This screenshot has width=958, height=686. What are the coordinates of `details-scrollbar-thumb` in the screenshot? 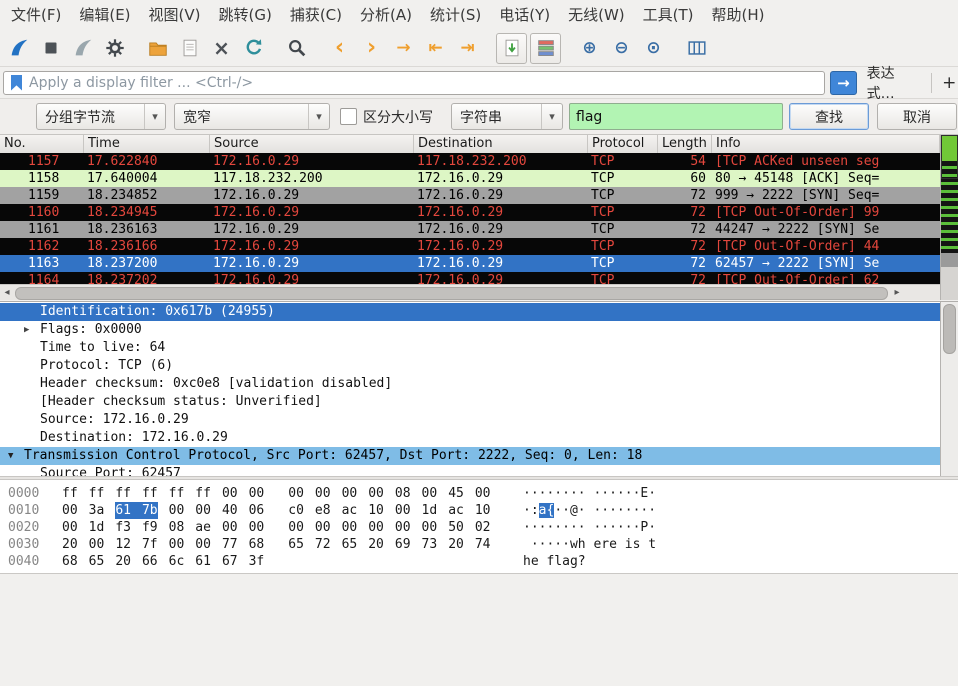 It's located at (949, 329).